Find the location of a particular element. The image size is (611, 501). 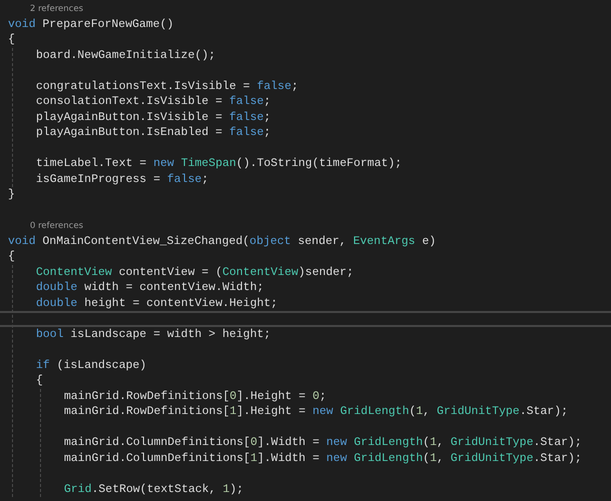

code-line: congratulationsText.IsVisible = false; is located at coordinates (167, 86).